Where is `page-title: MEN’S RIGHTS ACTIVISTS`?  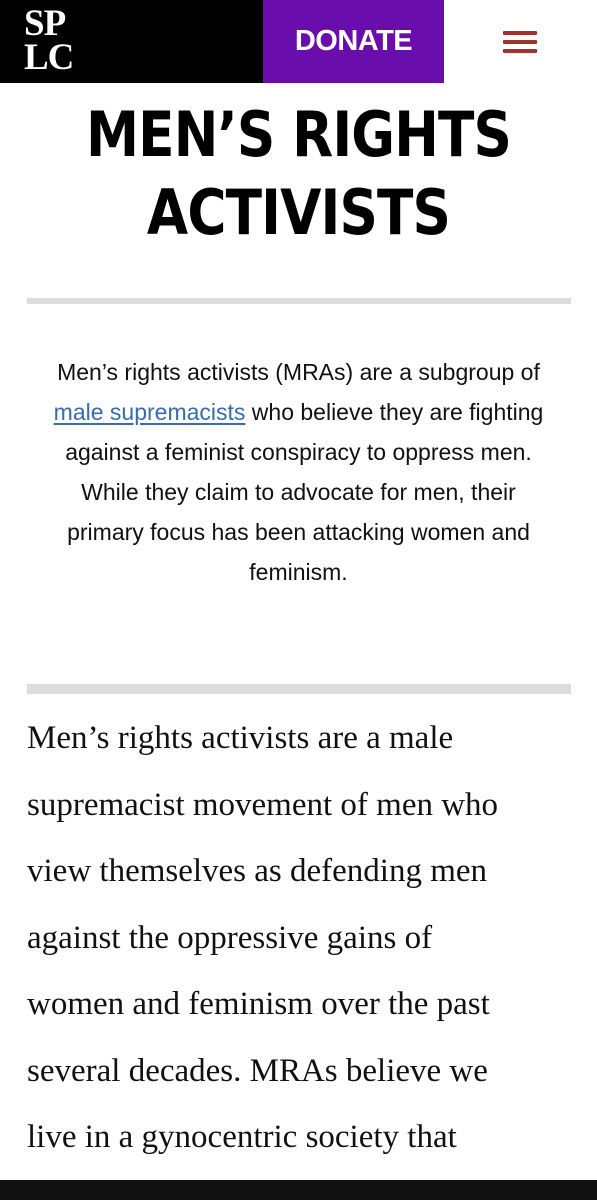
page-title: MEN’S RIGHTS ACTIVISTS is located at coordinates (298, 173).